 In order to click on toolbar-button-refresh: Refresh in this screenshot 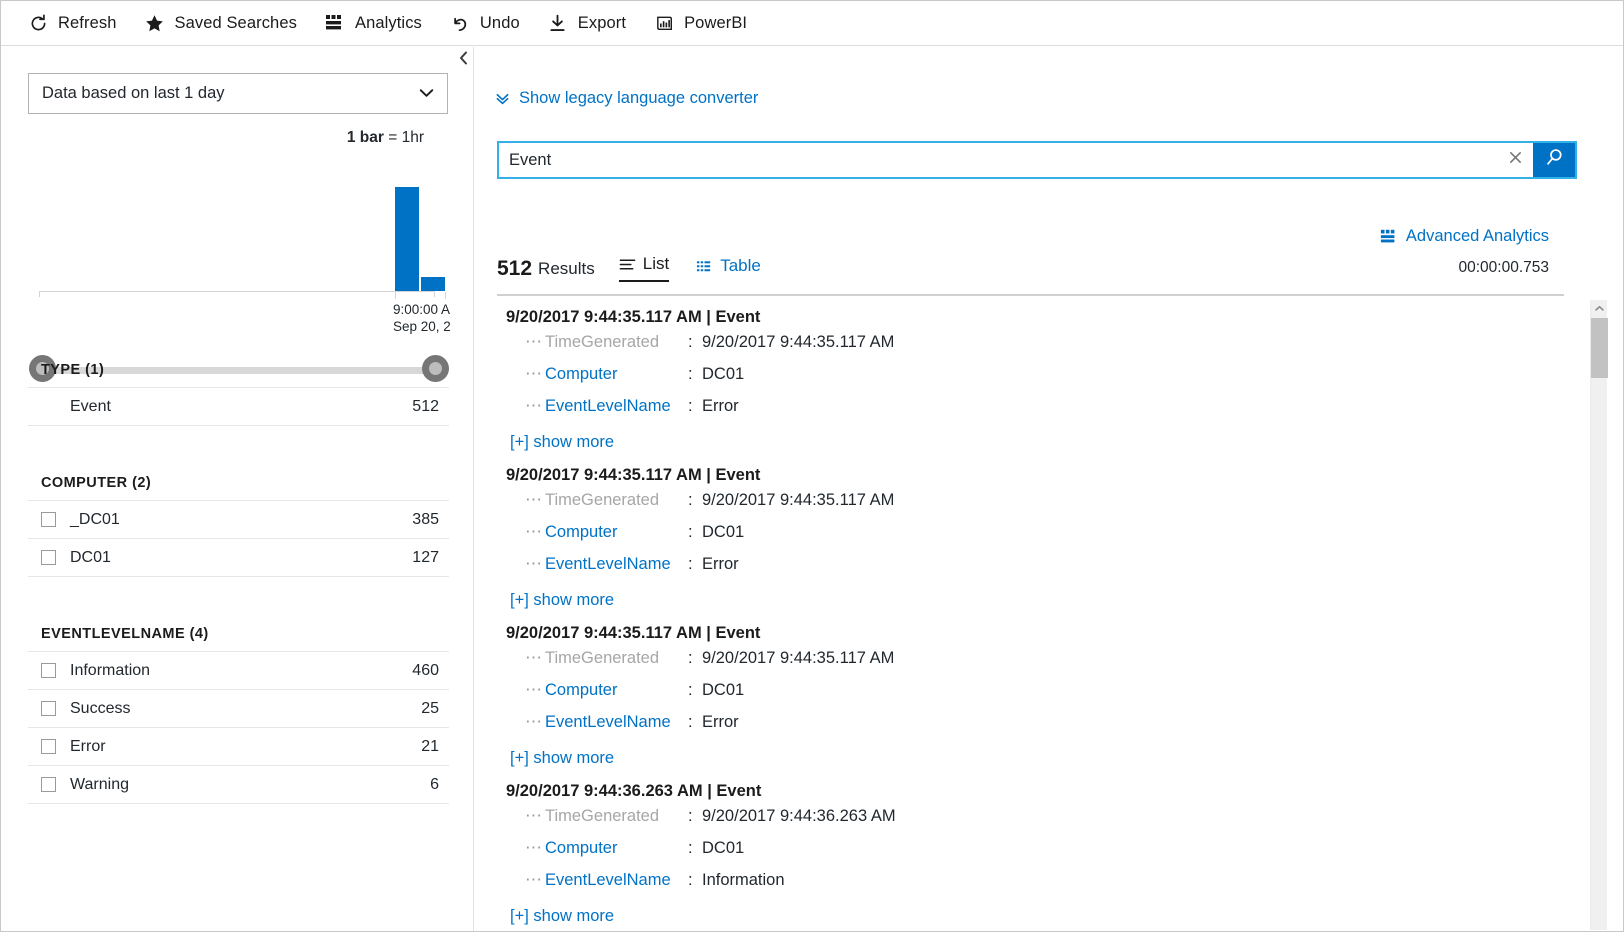, I will do `click(71, 23)`.